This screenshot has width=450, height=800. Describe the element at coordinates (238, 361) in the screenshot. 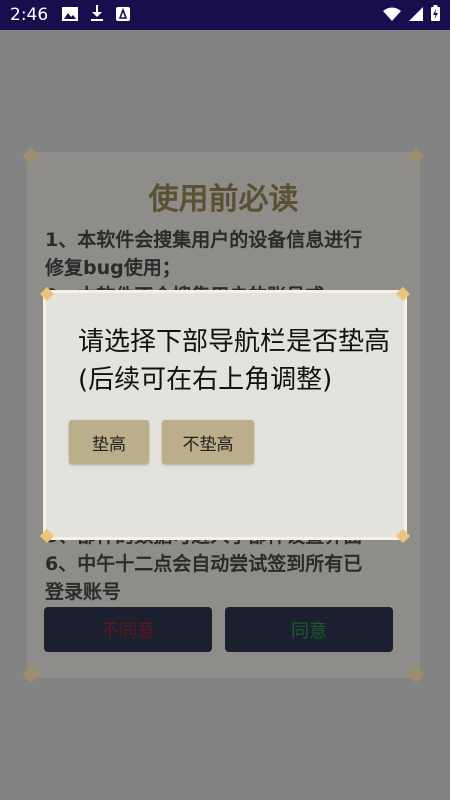

I see `dialog-title: 请选择下部导航栏是否垫高 (后续可在右上角调整)` at that location.